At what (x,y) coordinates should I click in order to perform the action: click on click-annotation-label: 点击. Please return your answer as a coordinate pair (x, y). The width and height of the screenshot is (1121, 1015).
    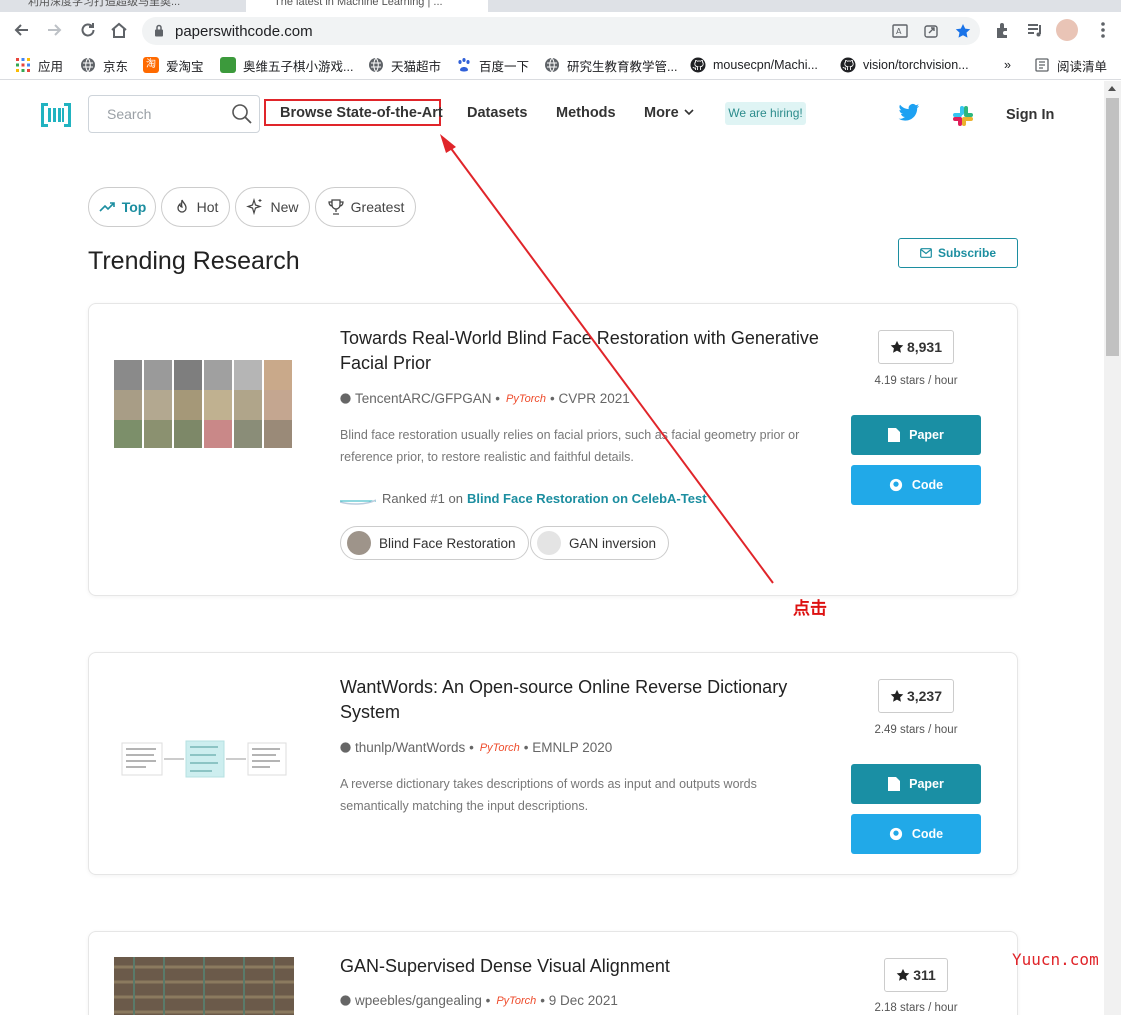
    Looking at the image, I should click on (810, 609).